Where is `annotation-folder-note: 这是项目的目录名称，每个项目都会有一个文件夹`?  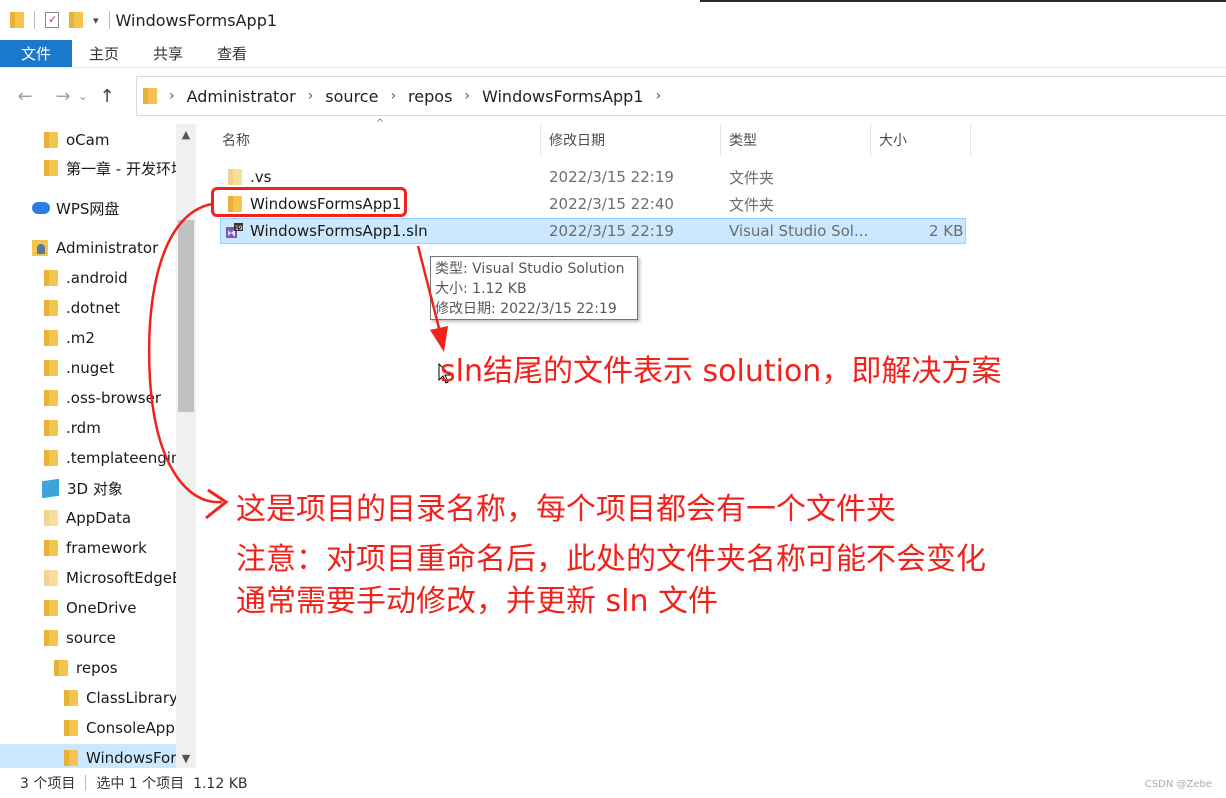
annotation-folder-note: 这是项目的目录名称，每个项目都会有一个文件夹 is located at coordinates (566, 509).